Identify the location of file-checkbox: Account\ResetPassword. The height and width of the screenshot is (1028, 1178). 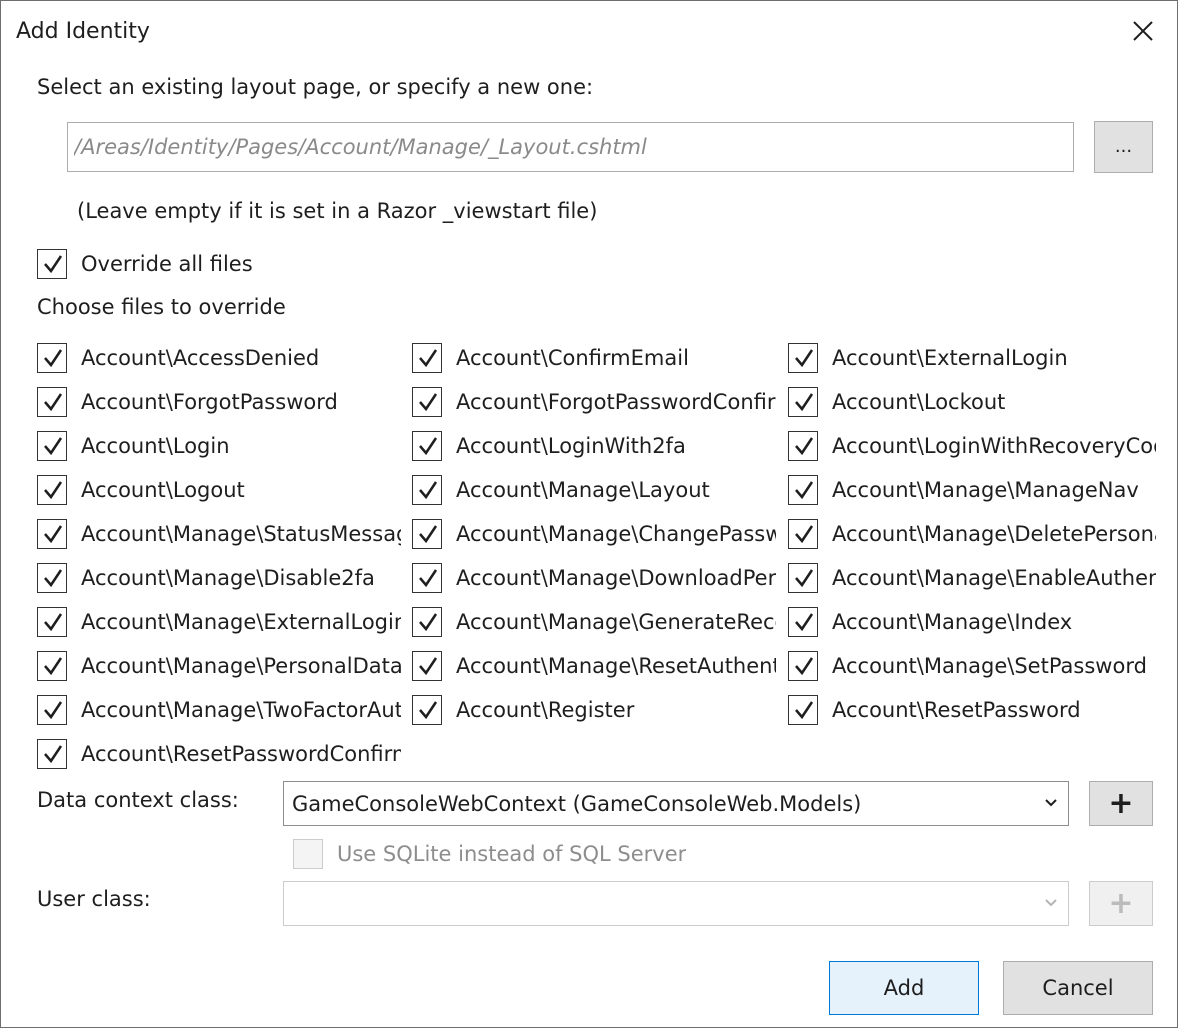
(972, 710).